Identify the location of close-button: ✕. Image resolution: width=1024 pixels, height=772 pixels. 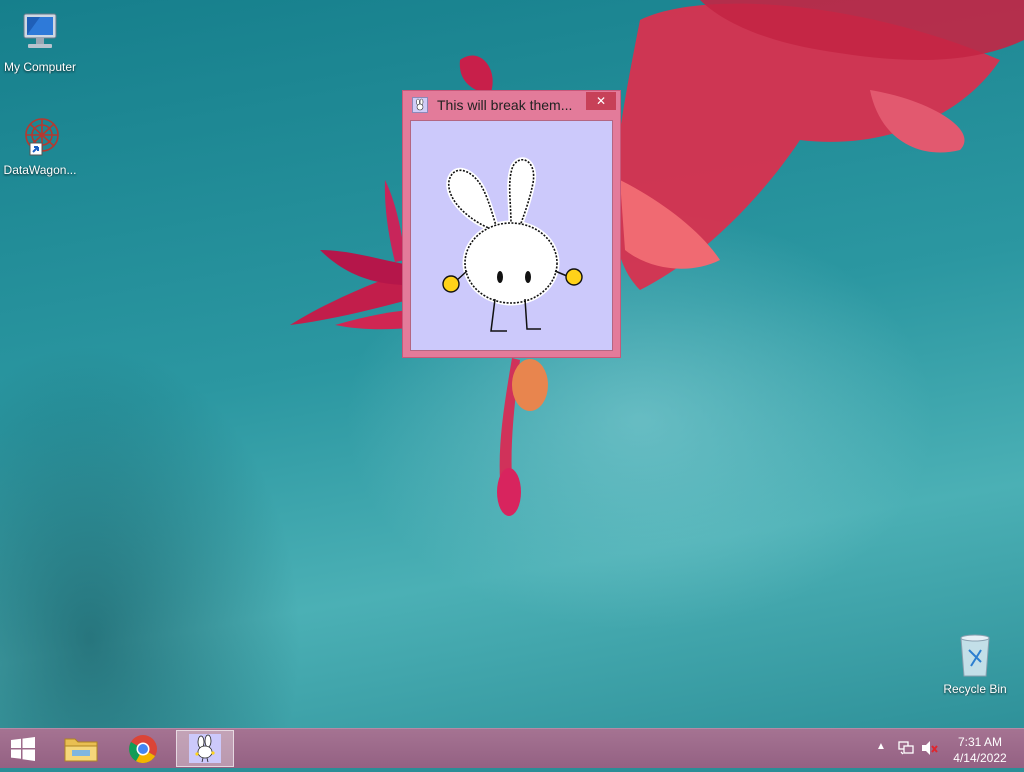
(601, 101).